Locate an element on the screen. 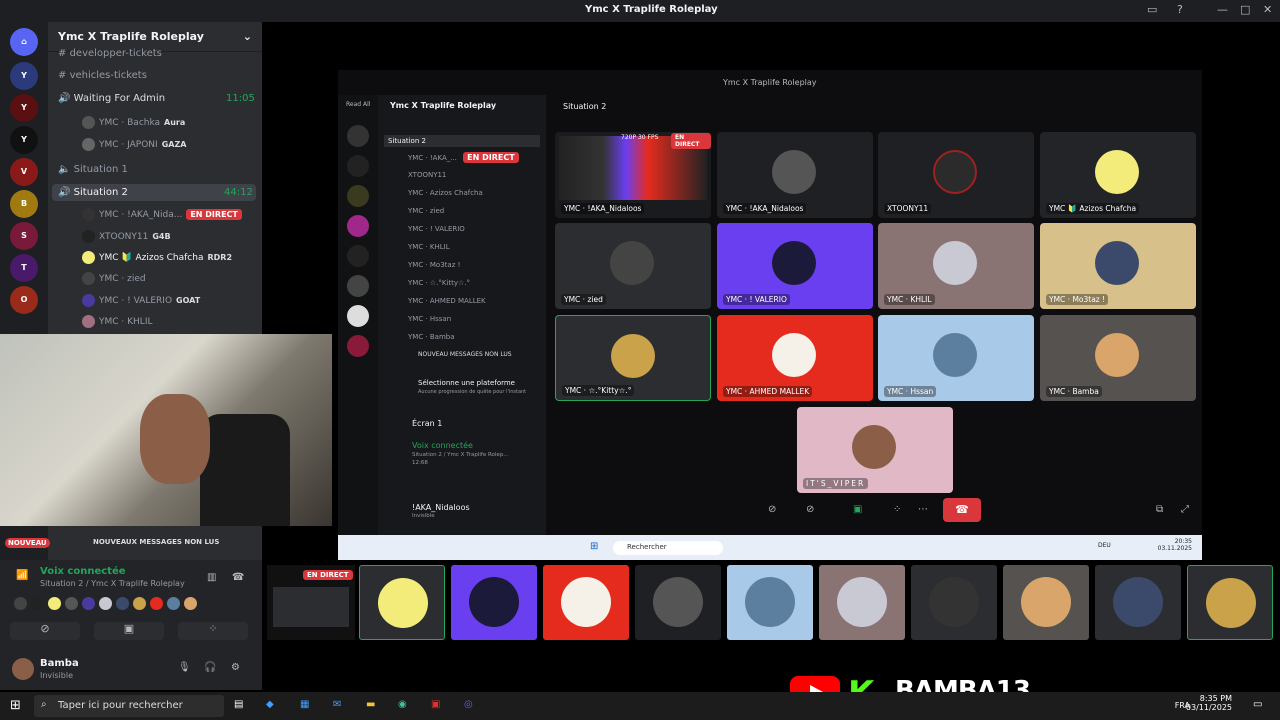 Image resolution: width=1280 pixels, height=720 pixels. video-tile: YMC · ☆.°Kitty☆.° is located at coordinates (633, 358).